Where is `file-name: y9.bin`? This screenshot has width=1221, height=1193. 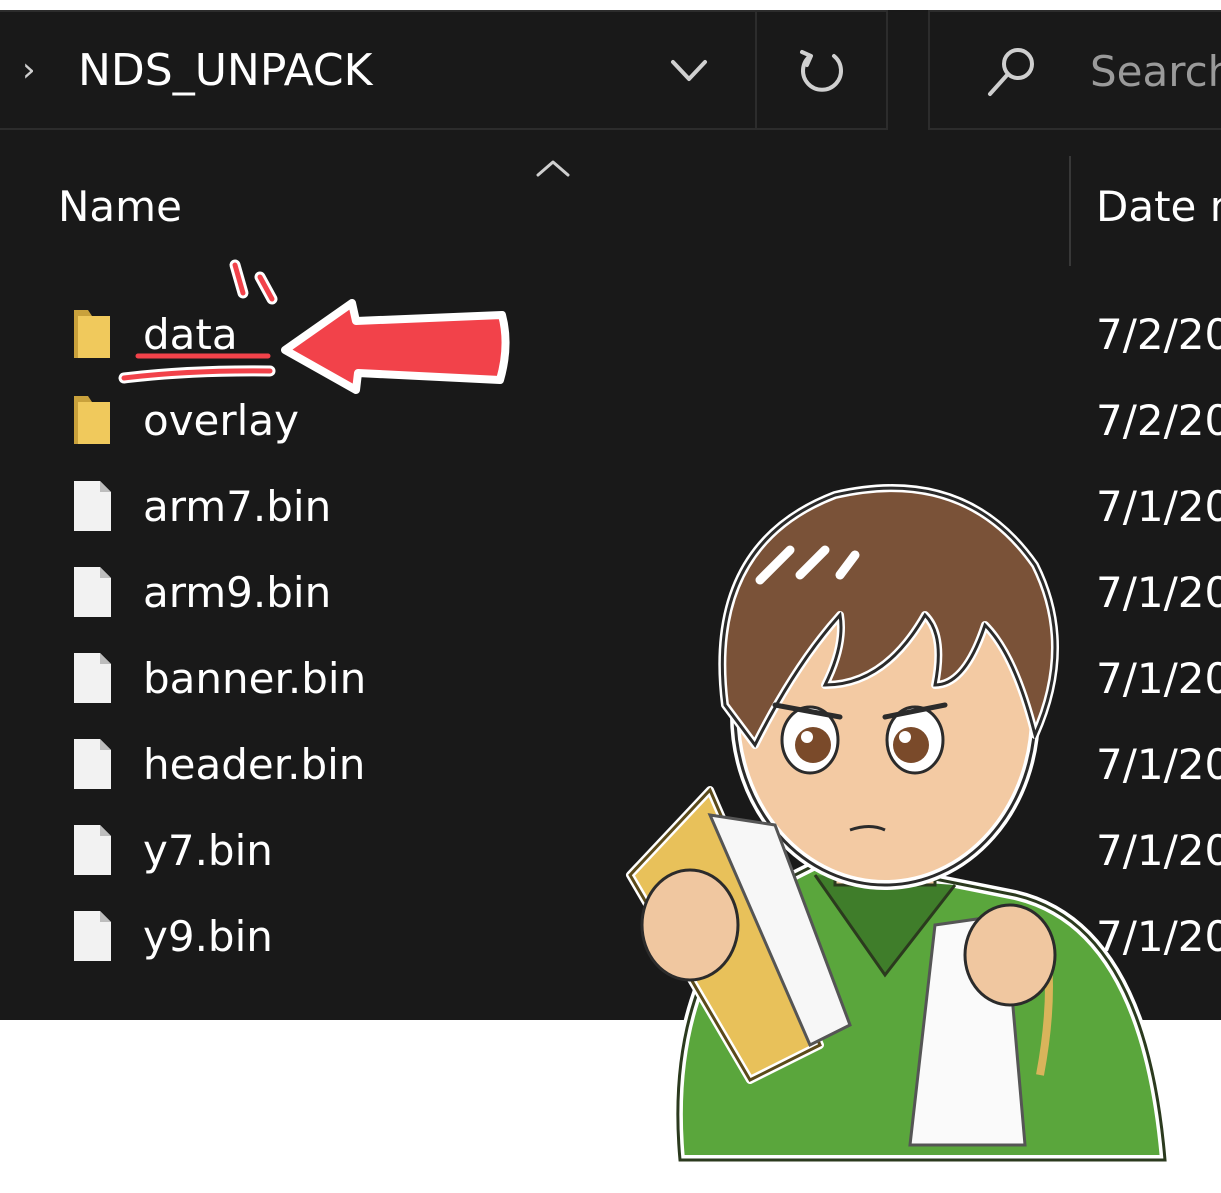
file-name: y9.bin is located at coordinates (208, 937).